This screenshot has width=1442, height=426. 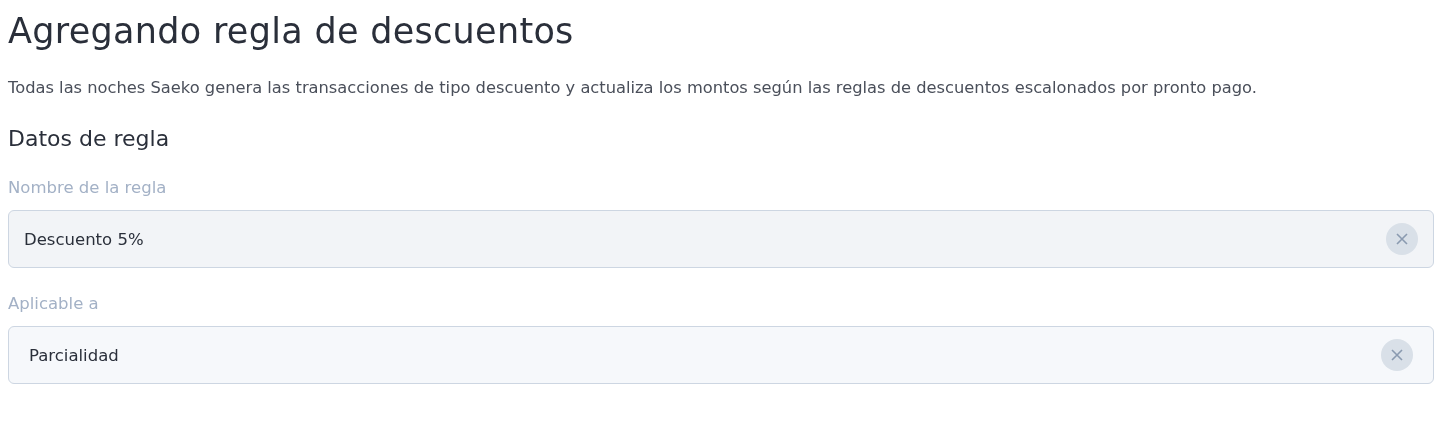 What do you see at coordinates (88, 188) in the screenshot?
I see `field-label: Nombre de la regla` at bounding box center [88, 188].